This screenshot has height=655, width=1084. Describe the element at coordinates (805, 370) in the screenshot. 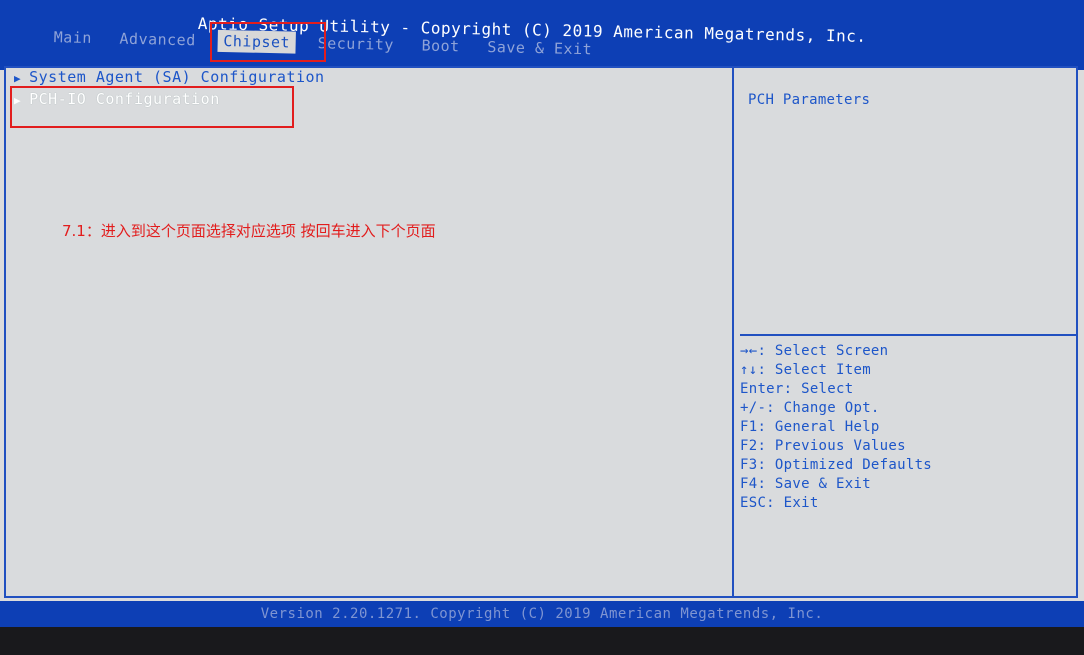

I see `key-hint: ↑↓: Select Item` at that location.